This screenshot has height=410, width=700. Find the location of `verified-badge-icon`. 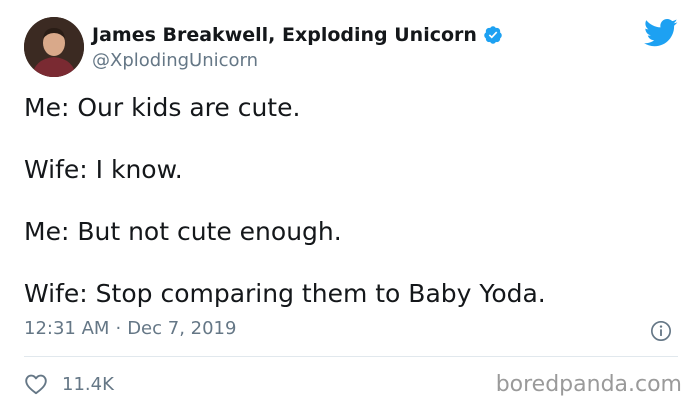

verified-badge-icon is located at coordinates (493, 35).